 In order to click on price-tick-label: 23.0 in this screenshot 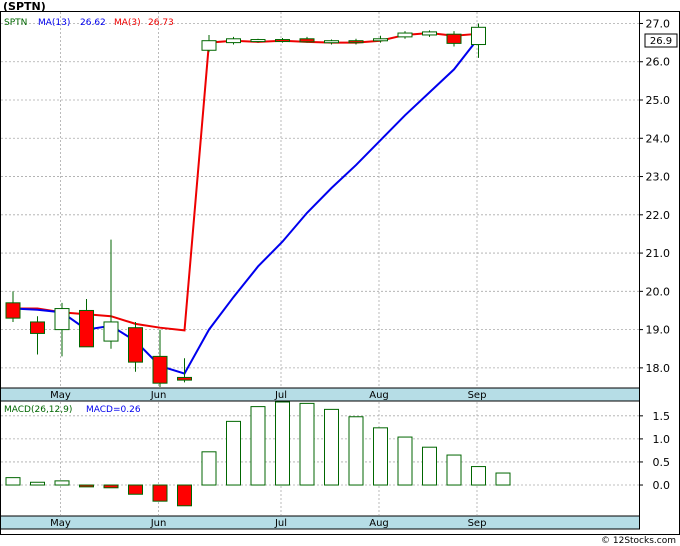, I will do `click(658, 177)`.